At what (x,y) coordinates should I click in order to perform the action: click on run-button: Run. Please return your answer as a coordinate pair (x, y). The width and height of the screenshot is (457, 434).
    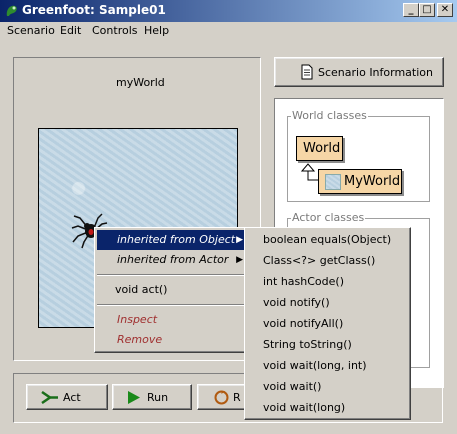
    Looking at the image, I should click on (152, 397).